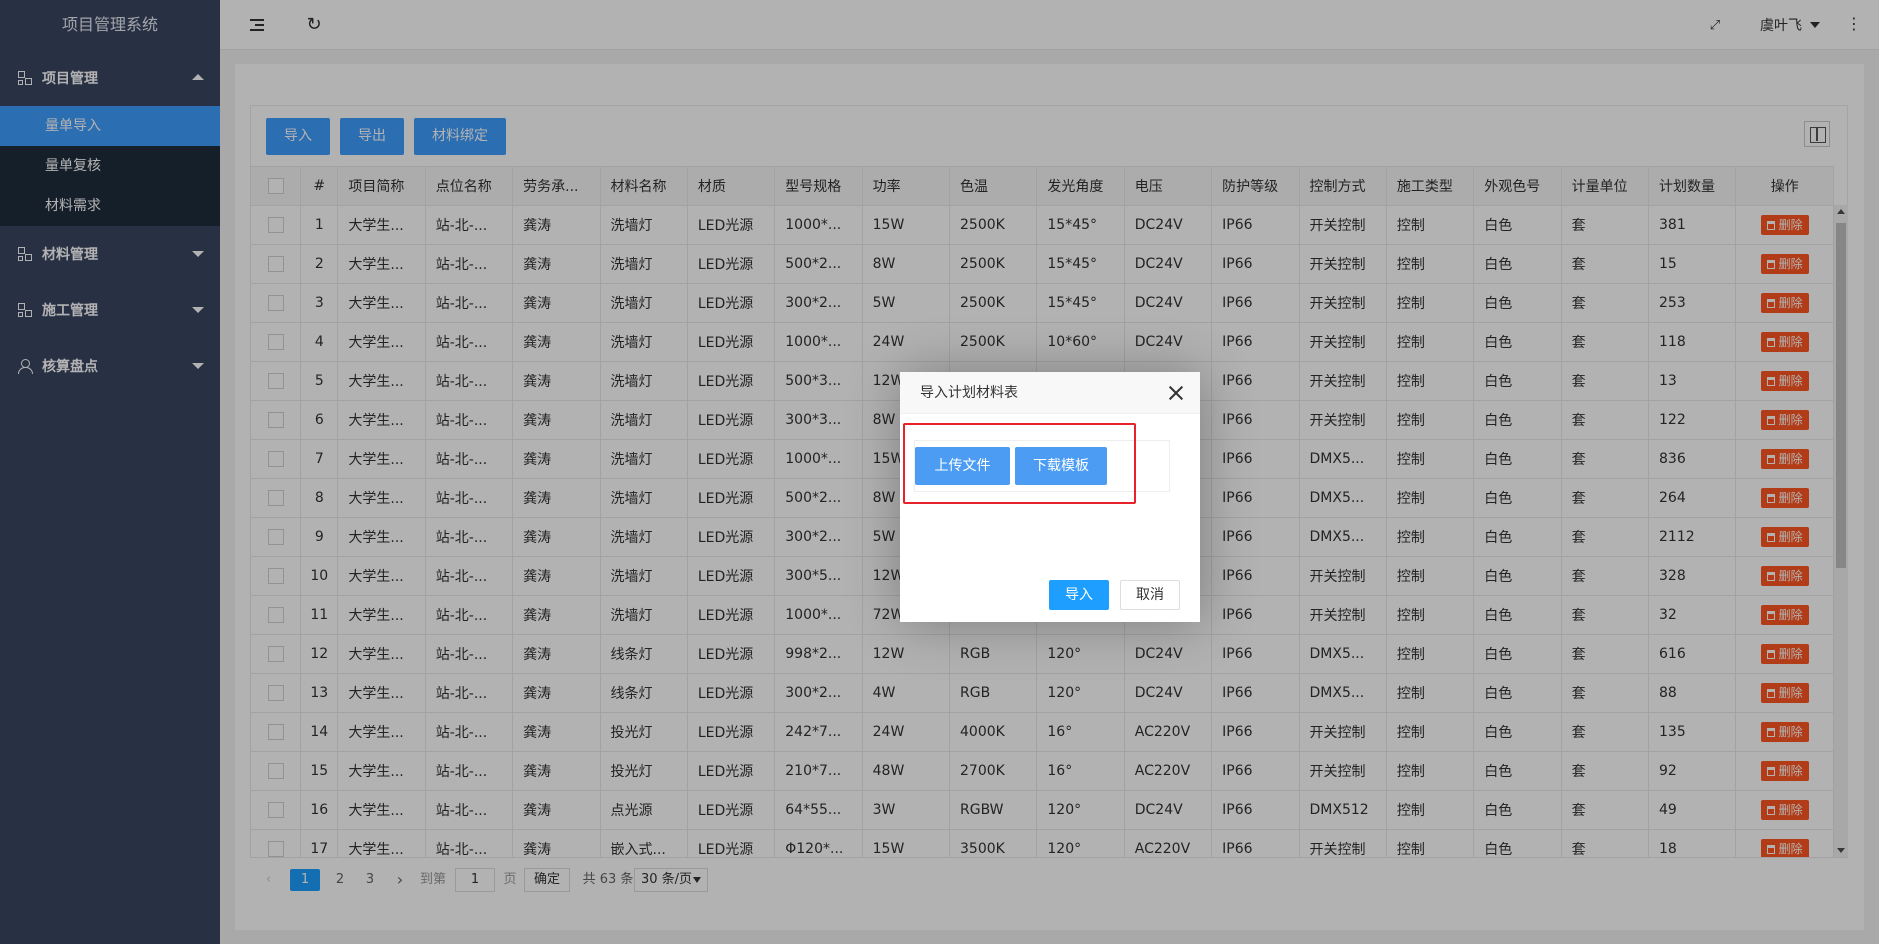  Describe the element at coordinates (1019, 463) in the screenshot. I see `highlight-box` at that location.